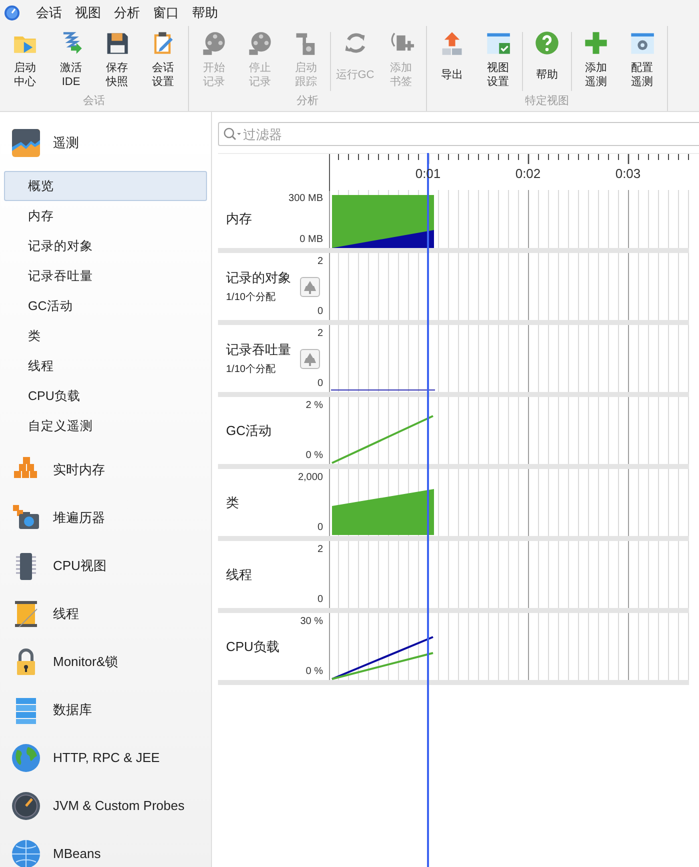 This screenshot has width=699, height=867. I want to click on sidebar-item: GC活动, so click(105, 306).